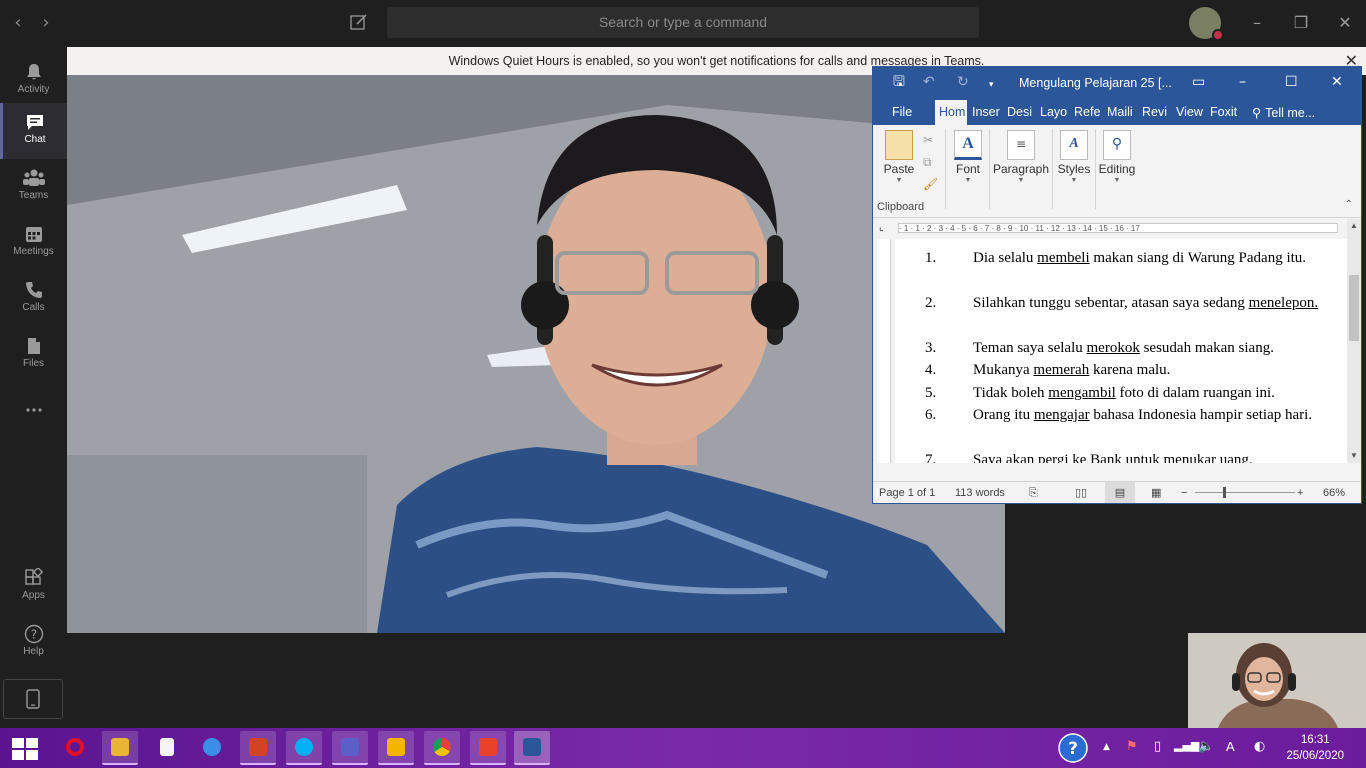  Describe the element at coordinates (1106, 747) in the screenshot. I see `chevron-up-icon: ▲` at that location.